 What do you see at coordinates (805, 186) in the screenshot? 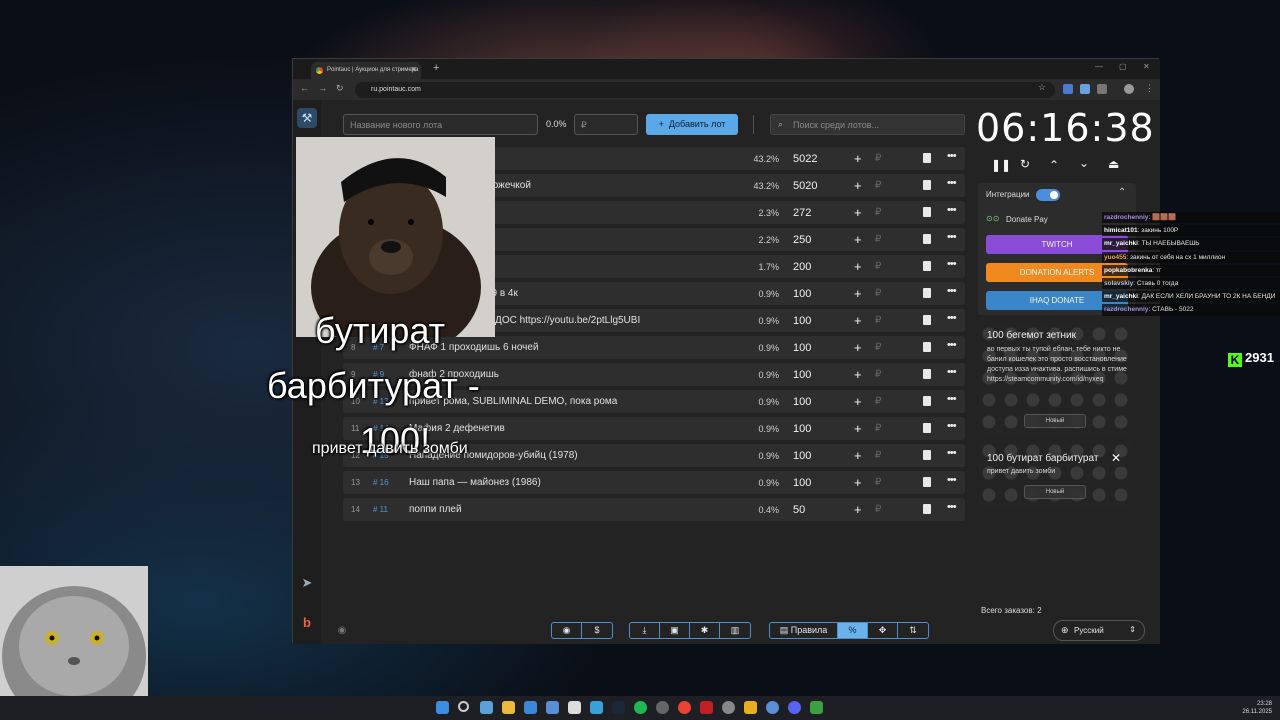
I see `lot-amount: 5020` at bounding box center [805, 186].